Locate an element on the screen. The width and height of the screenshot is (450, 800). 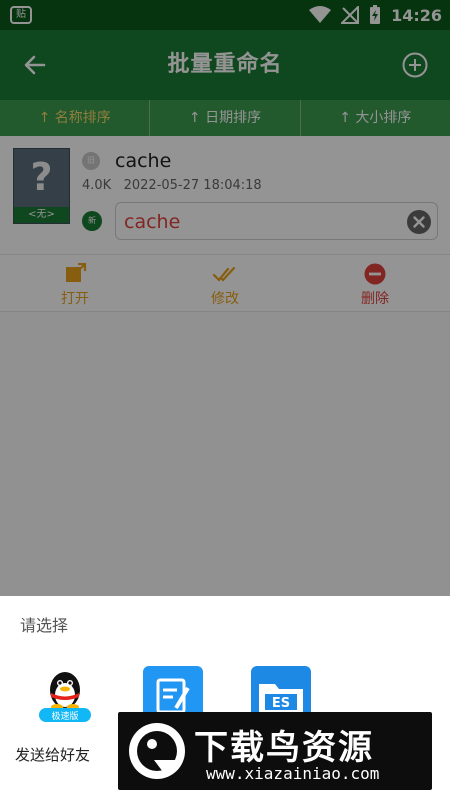
watermark-banner: 下载鸟资源 www.xiazainiao.com is located at coordinates (275, 751).